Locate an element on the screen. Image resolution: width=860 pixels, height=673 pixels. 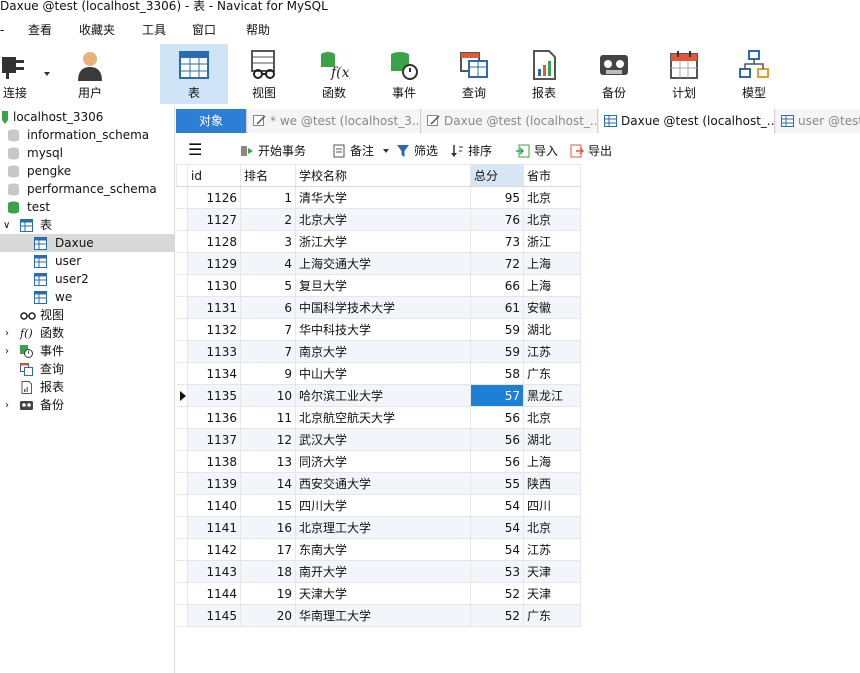
cell-id: 1140 is located at coordinates (214, 505).